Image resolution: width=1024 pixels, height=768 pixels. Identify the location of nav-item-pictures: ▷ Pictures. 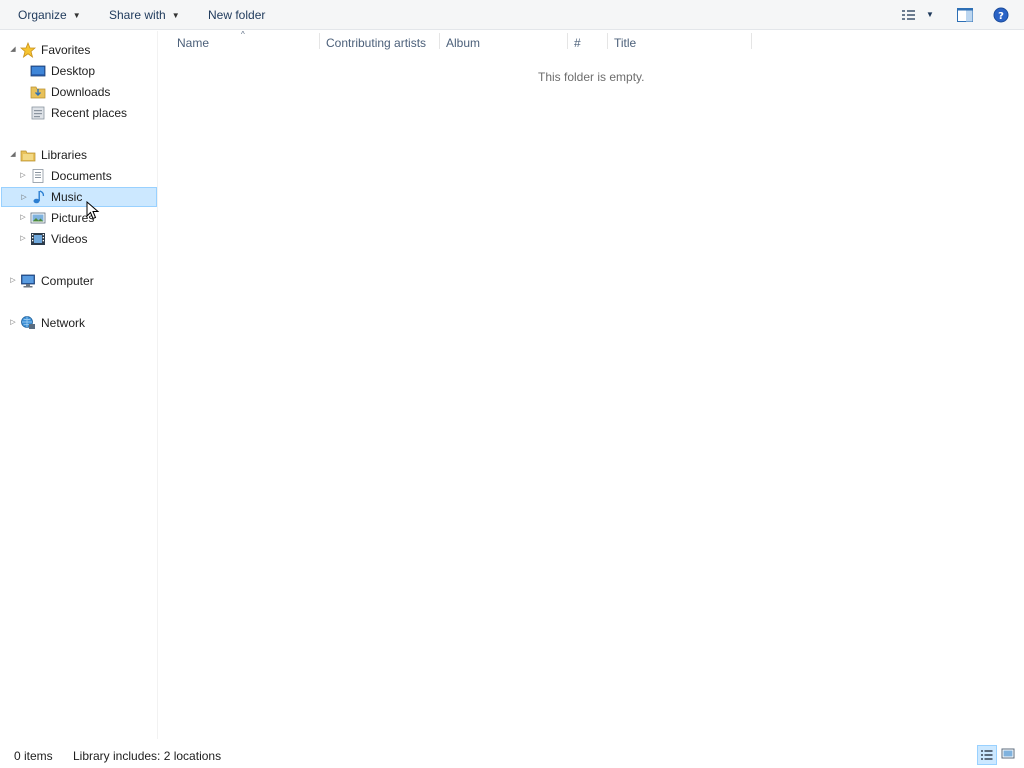
(78, 218).